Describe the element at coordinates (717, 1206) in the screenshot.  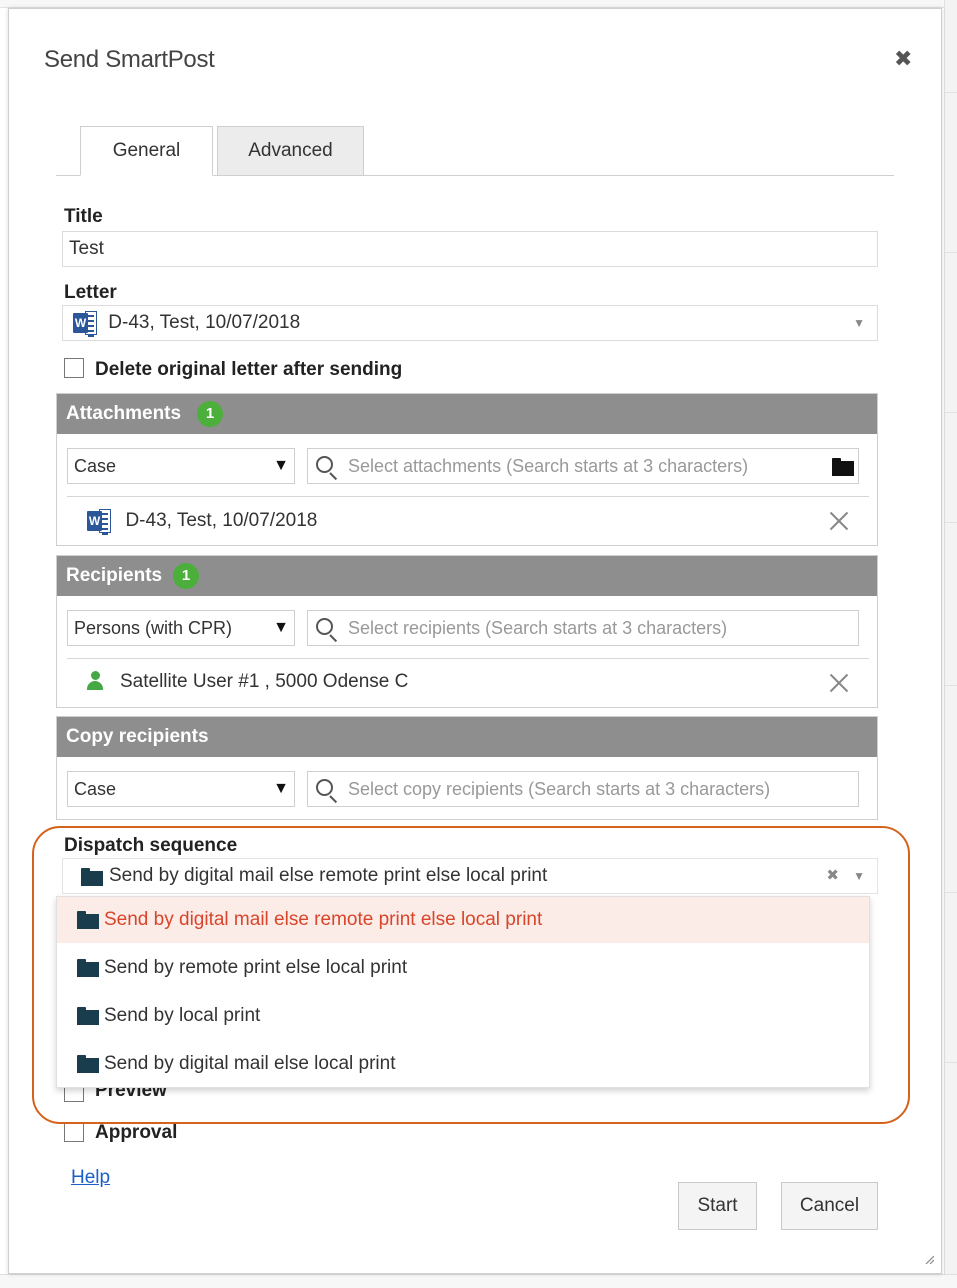
I see `start-button: Start` at that location.